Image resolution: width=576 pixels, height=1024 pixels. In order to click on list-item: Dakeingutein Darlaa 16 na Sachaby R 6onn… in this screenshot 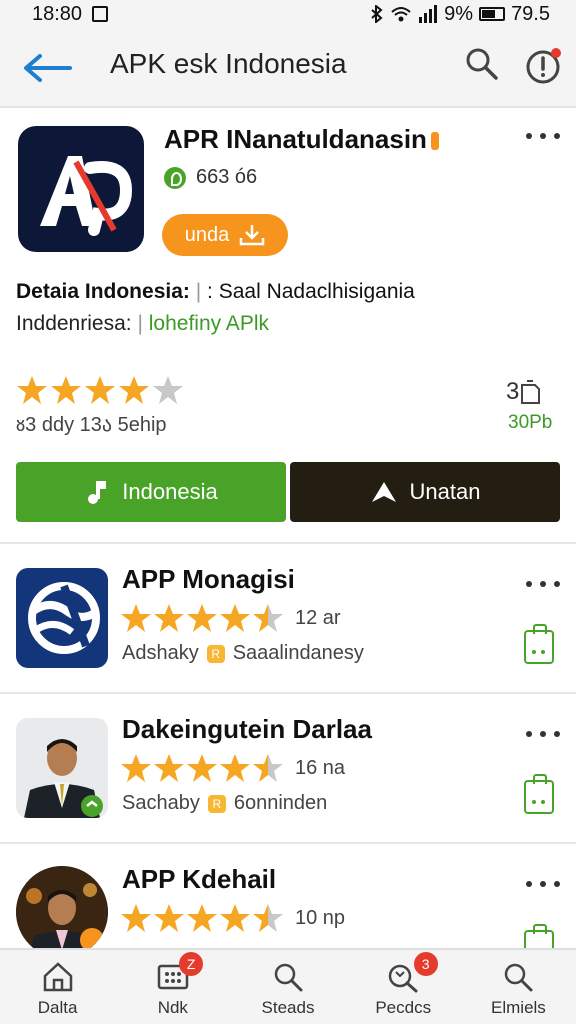, I will do `click(288, 769)`.